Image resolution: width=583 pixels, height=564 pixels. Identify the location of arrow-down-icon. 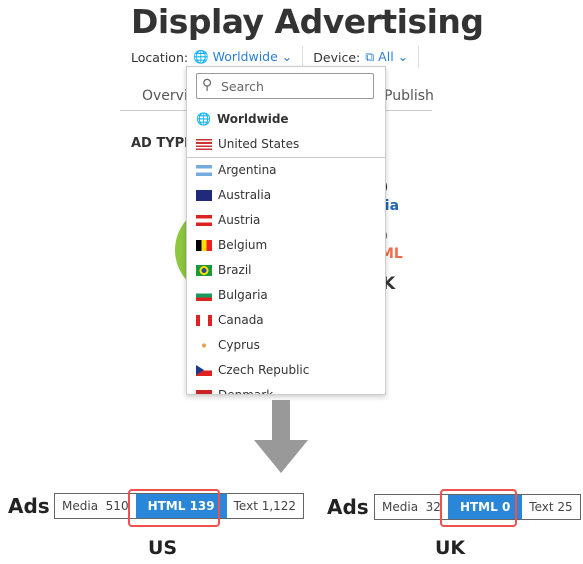
(281, 421).